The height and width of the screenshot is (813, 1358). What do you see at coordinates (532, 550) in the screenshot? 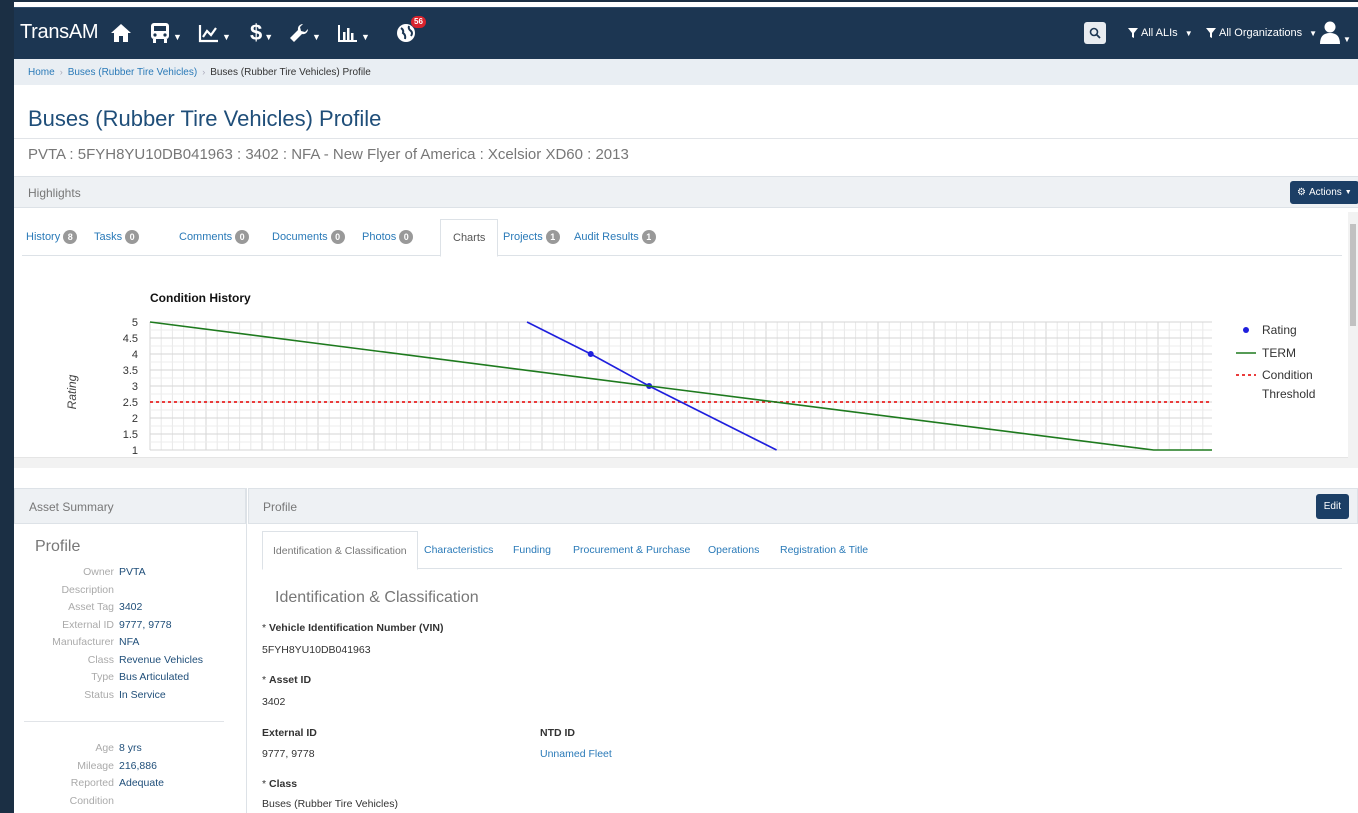
I see `tab-funding: Funding` at bounding box center [532, 550].